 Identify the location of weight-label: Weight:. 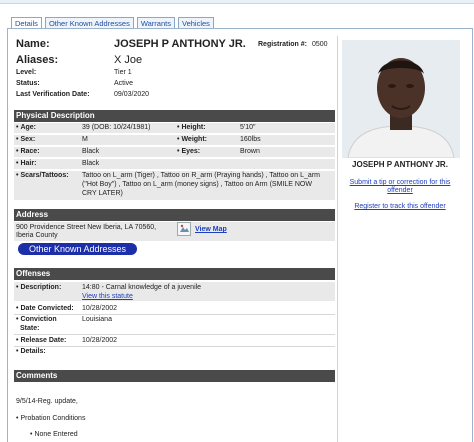
(192, 139).